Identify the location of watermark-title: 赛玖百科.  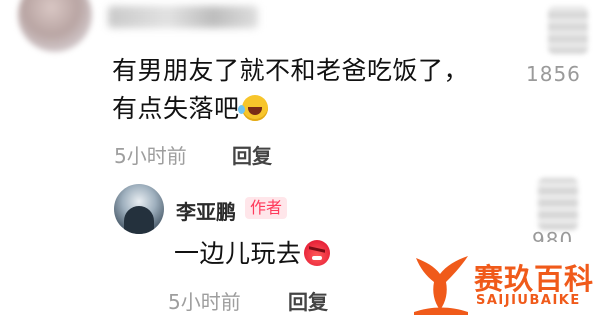
(534, 279).